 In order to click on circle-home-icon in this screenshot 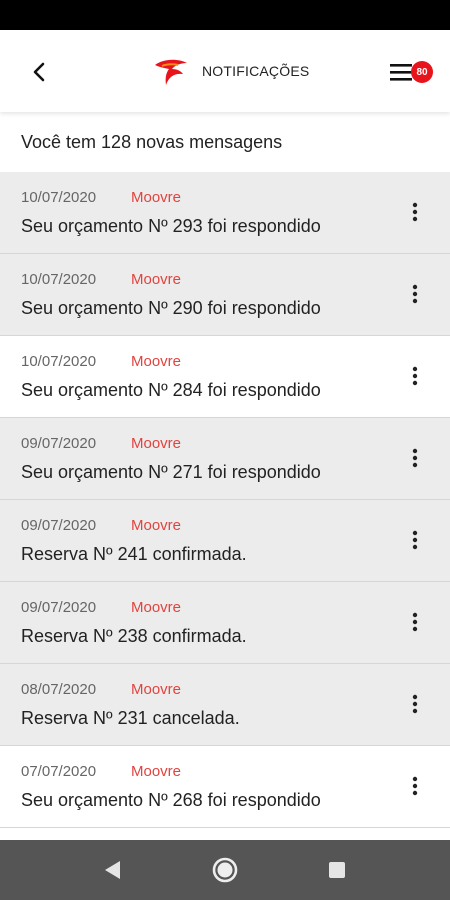, I will do `click(225, 870)`.